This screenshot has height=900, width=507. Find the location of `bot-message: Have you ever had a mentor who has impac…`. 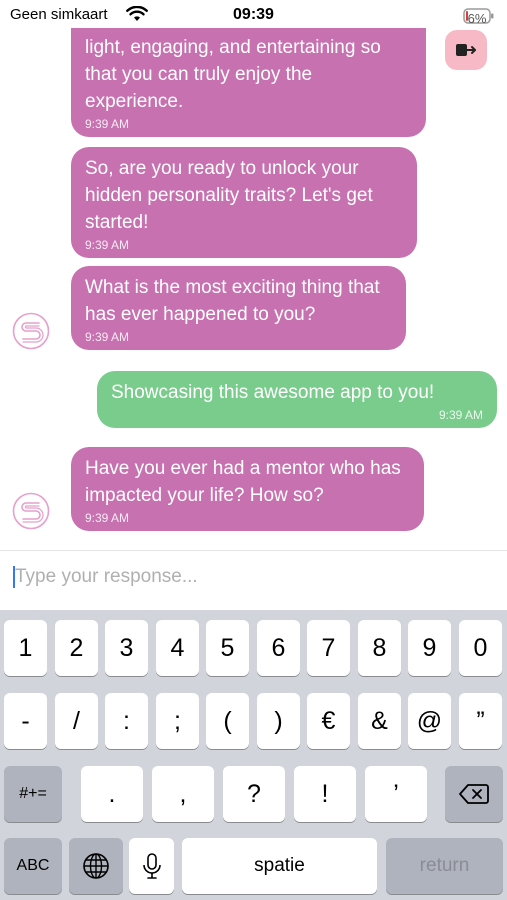

bot-message: Have you ever had a mentor who has impac… is located at coordinates (247, 489).